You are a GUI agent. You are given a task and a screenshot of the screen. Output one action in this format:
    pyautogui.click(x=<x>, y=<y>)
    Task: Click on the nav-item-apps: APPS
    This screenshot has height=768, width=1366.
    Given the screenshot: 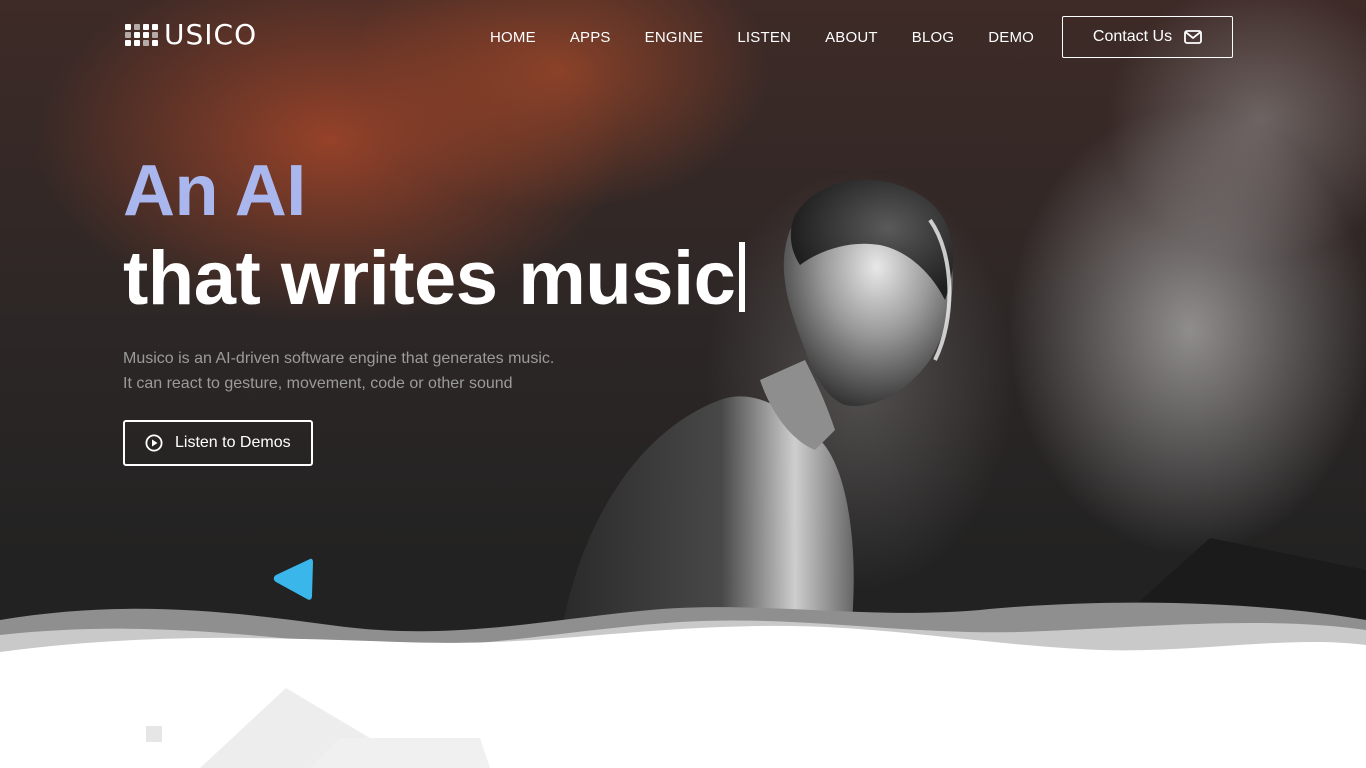 What is the action you would take?
    pyautogui.click(x=590, y=38)
    